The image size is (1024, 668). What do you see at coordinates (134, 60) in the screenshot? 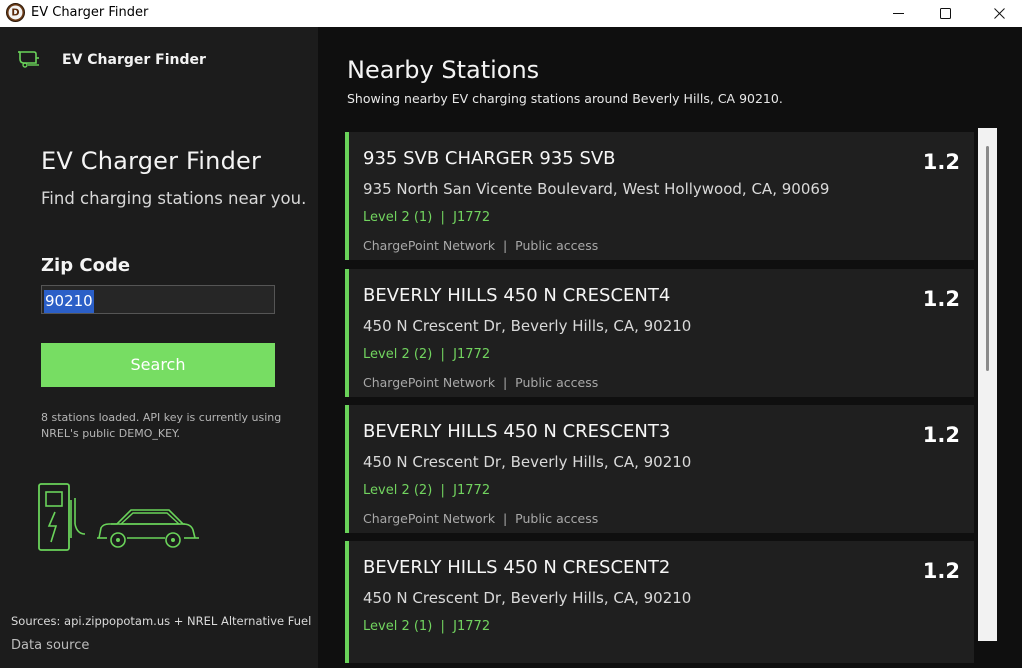
I see `brand-title: EV Charger Finder` at bounding box center [134, 60].